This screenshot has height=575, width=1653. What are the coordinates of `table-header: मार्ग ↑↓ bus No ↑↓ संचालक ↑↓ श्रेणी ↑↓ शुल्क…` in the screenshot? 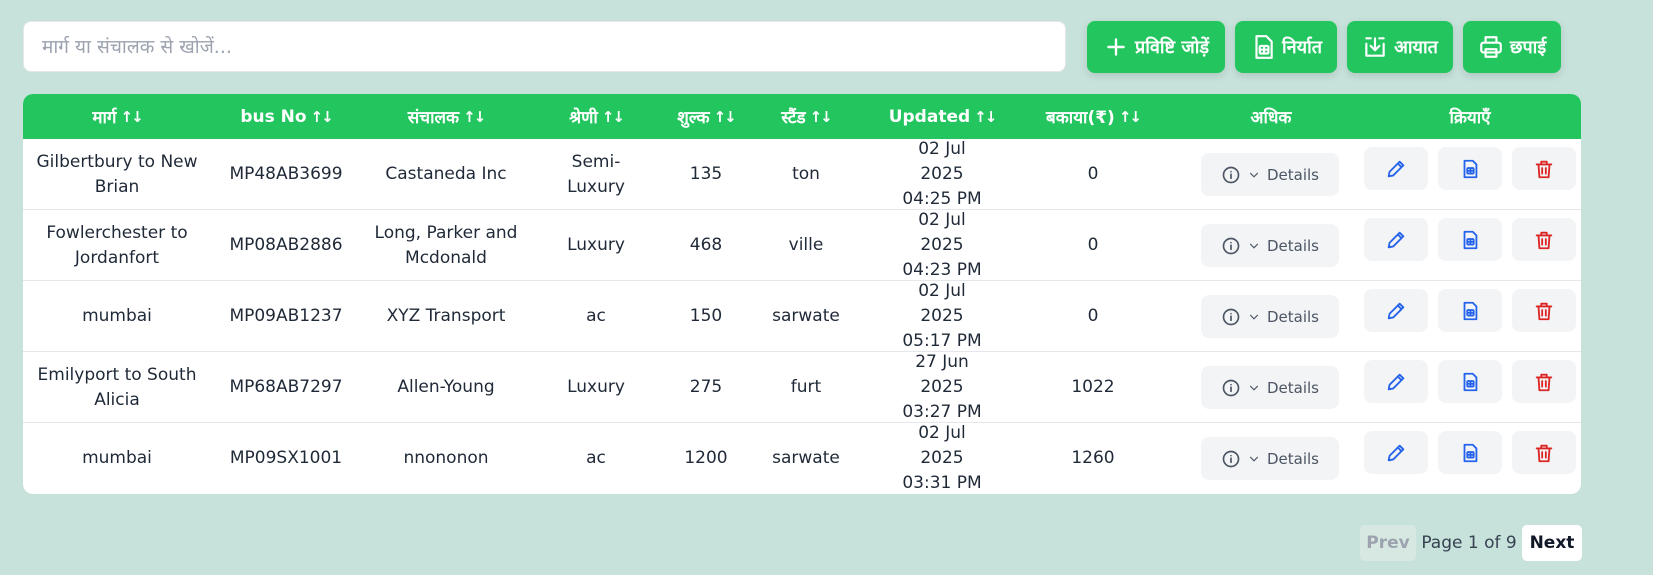 It's located at (802, 116).